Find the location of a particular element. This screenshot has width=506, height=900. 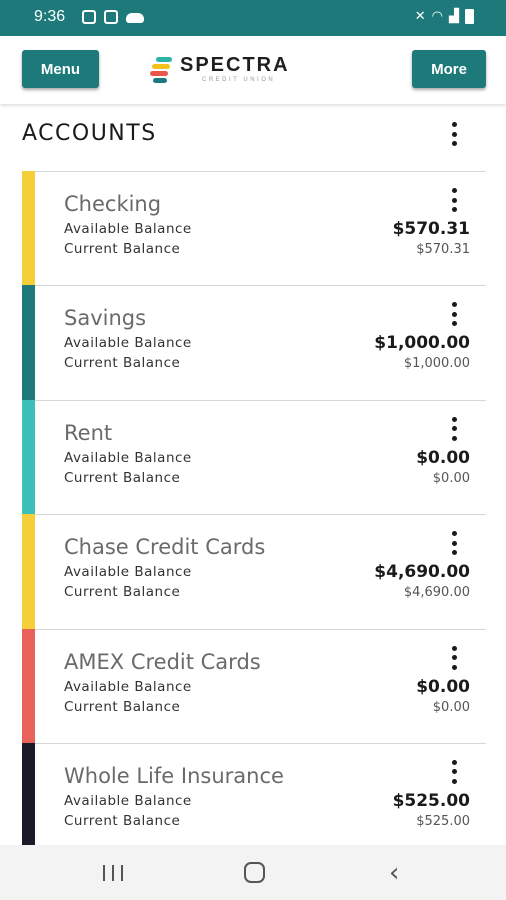

current-balance-value: $570.31 is located at coordinates (443, 249).